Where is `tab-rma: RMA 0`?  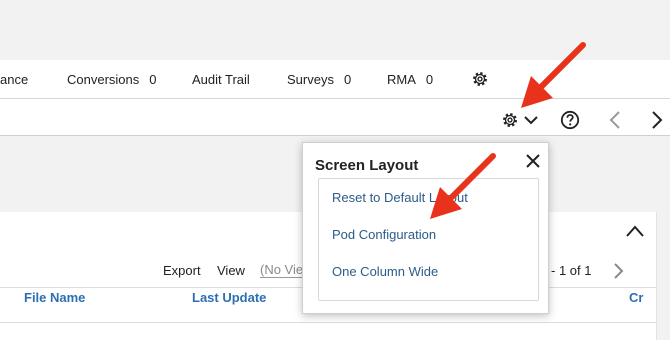
tab-rma: RMA 0 is located at coordinates (410, 79).